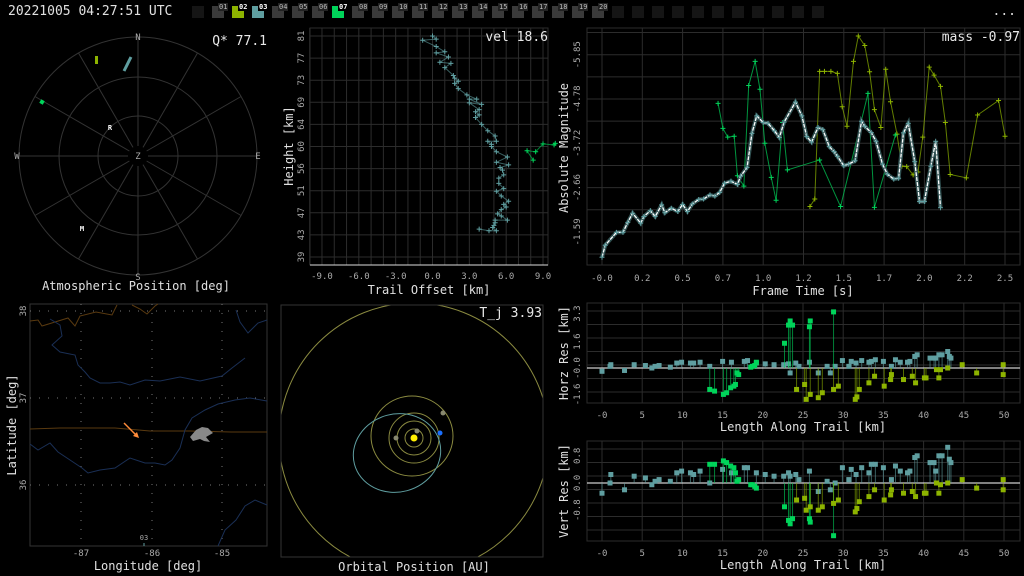 This screenshot has width=1024, height=576. I want to click on station-03-label: 03, so click(144, 538).